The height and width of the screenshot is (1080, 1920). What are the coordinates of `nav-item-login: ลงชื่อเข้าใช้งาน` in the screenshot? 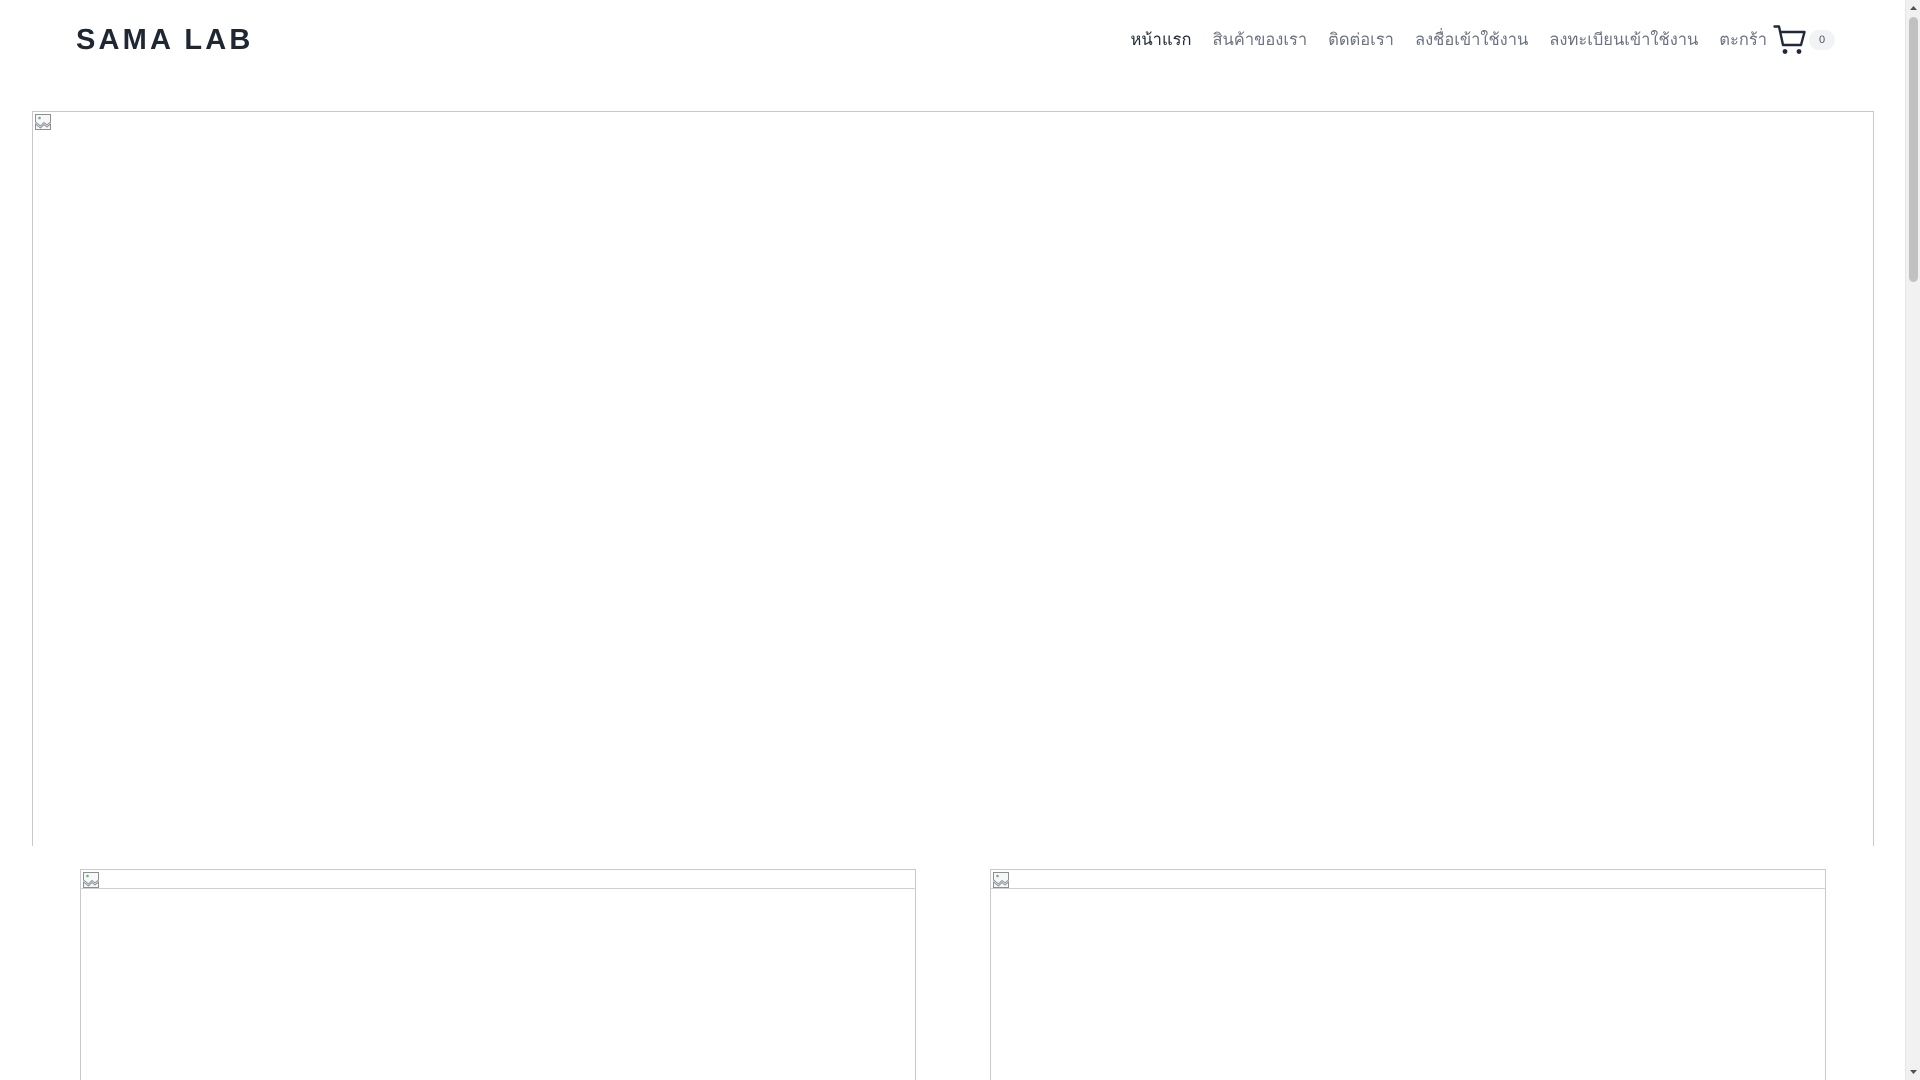 It's located at (1471, 40).